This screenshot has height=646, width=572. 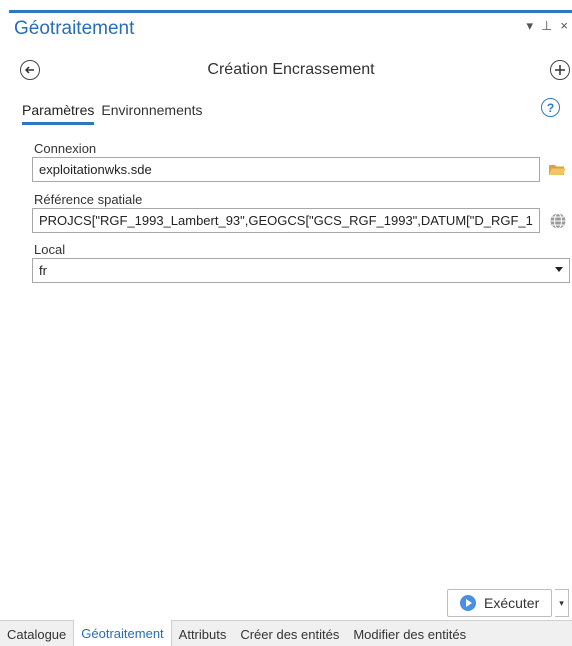 I want to click on tab-environnements: Environnements, so click(x=151, y=113).